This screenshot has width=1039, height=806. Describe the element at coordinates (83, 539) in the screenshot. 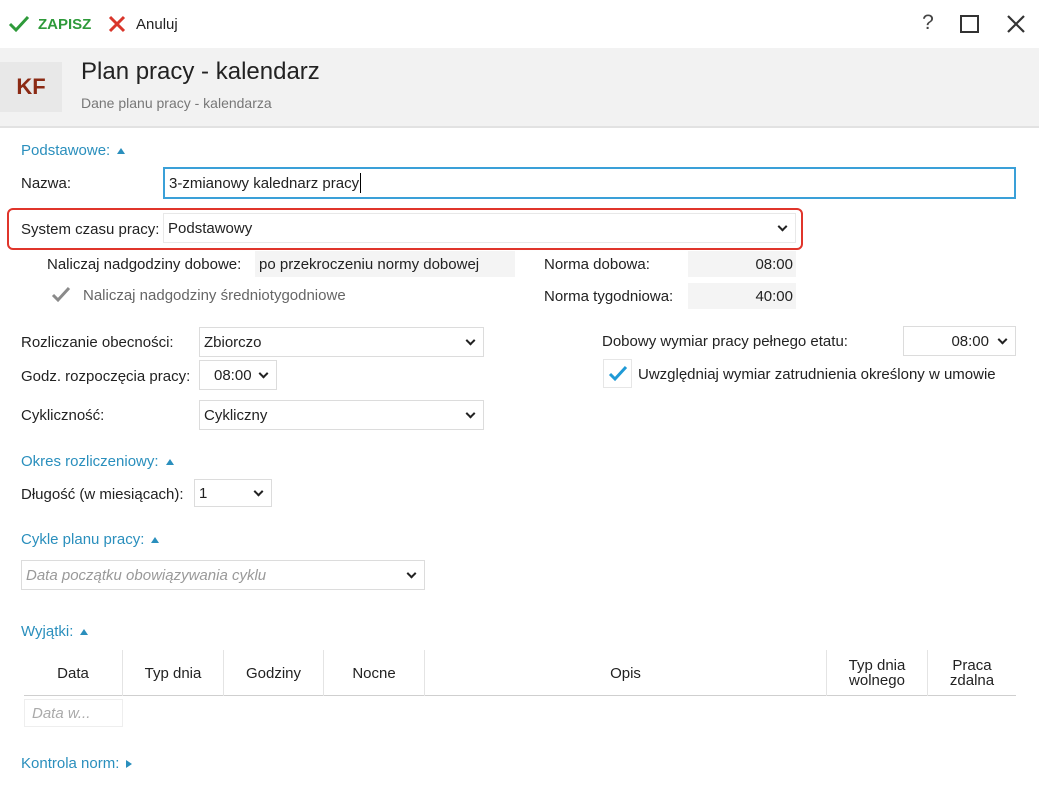

I see `section-cycles-label: Cykle planu pracy:` at that location.